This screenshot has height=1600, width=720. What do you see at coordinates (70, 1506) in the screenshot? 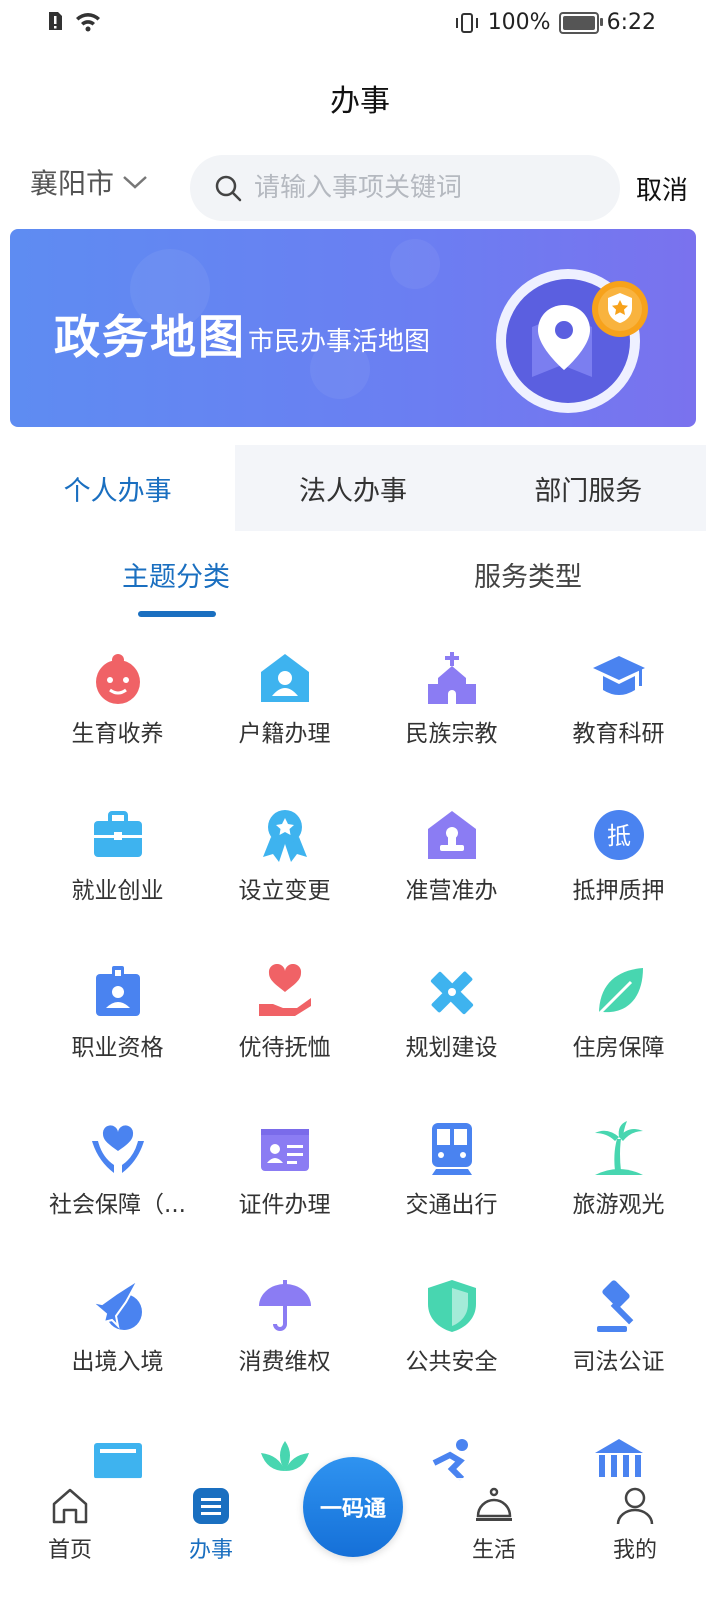
I see `home-icon` at bounding box center [70, 1506].